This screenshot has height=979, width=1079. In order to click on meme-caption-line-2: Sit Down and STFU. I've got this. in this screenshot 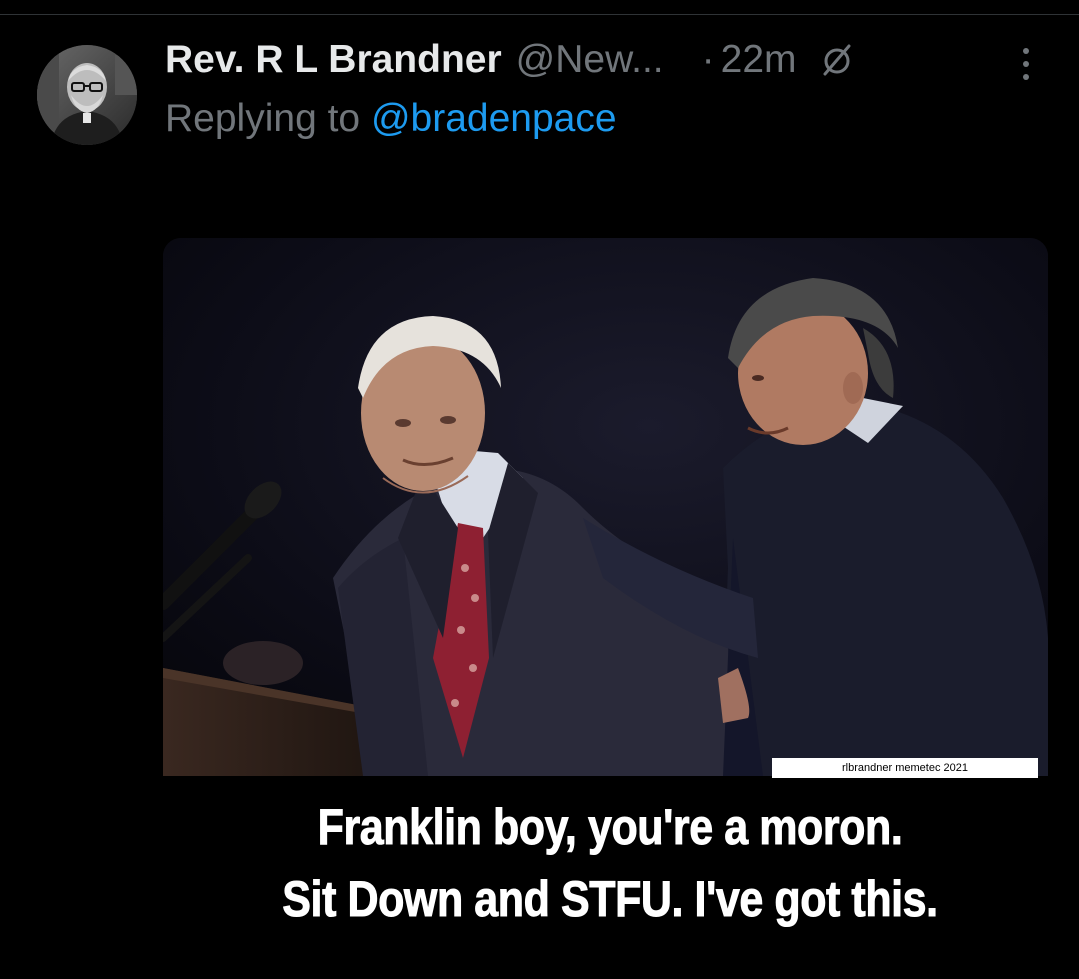, I will do `click(610, 899)`.